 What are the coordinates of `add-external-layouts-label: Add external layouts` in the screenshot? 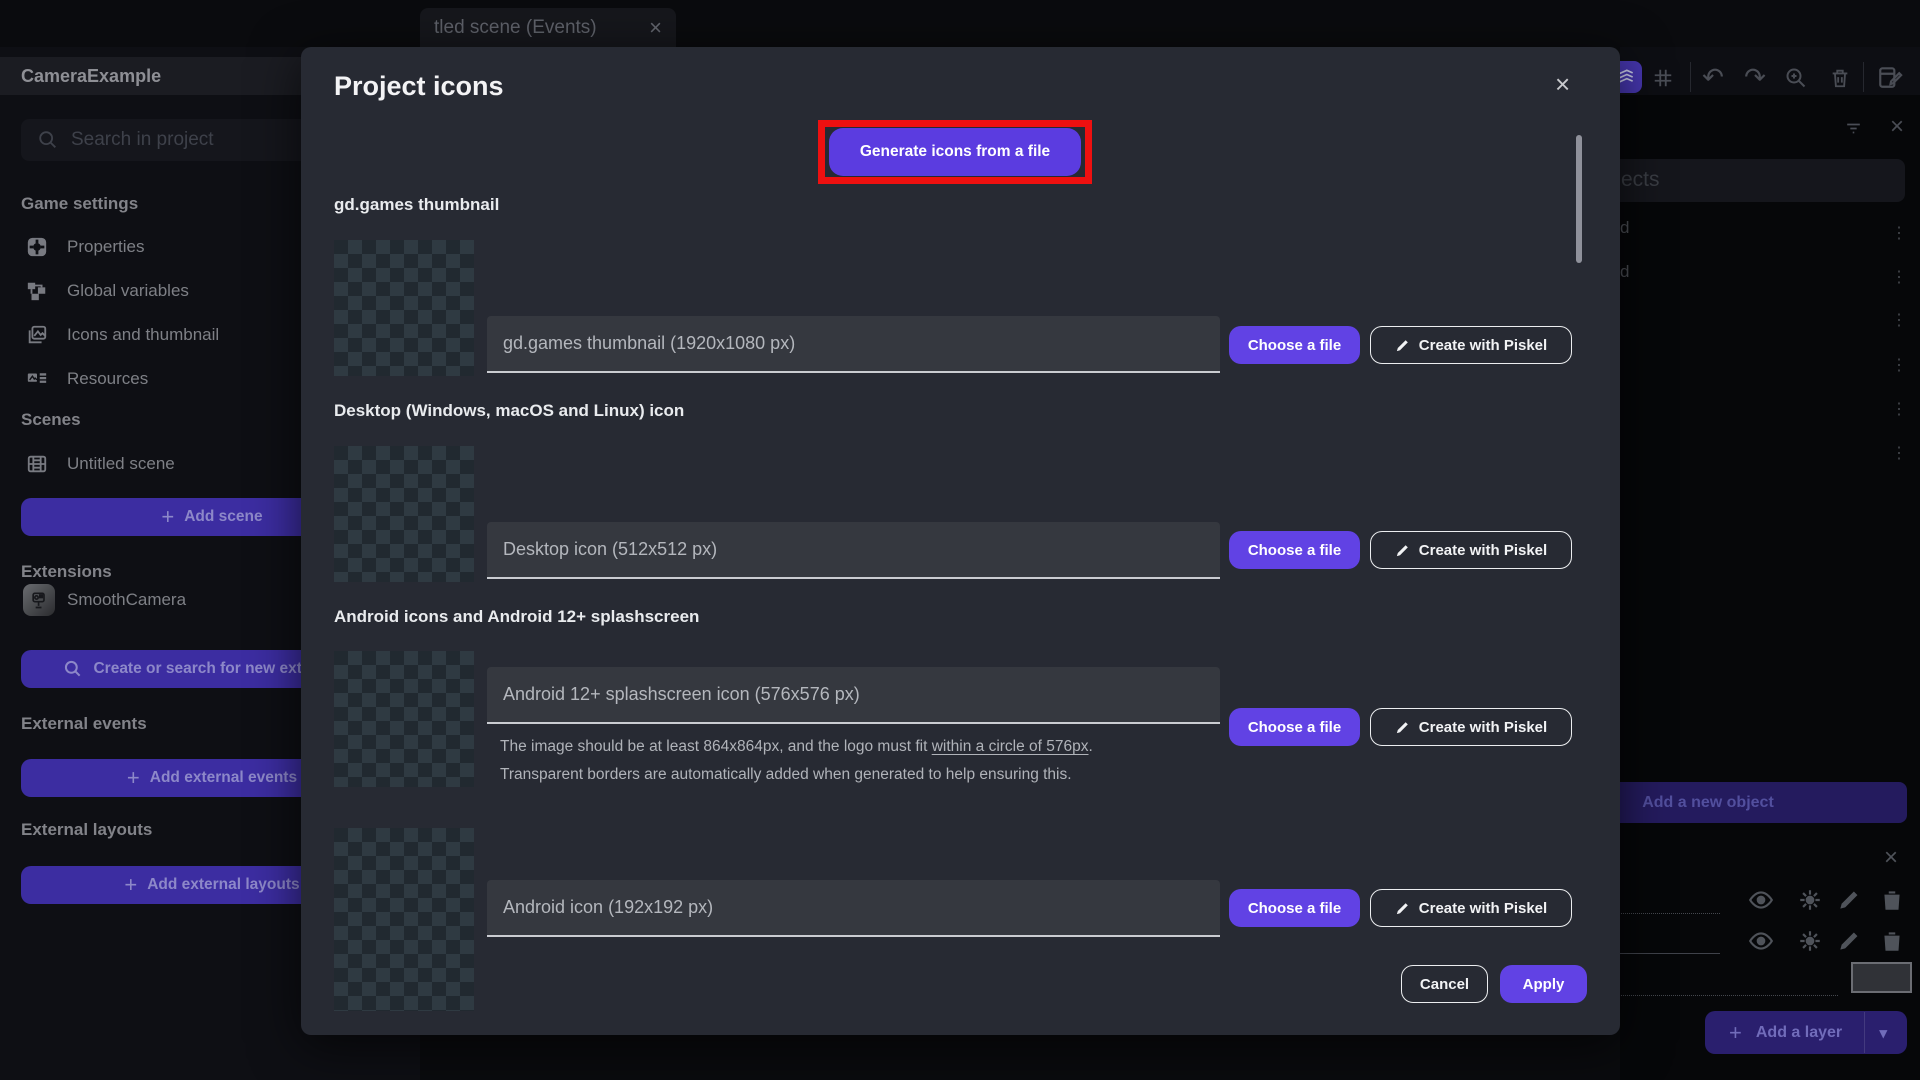 It's located at (223, 884).